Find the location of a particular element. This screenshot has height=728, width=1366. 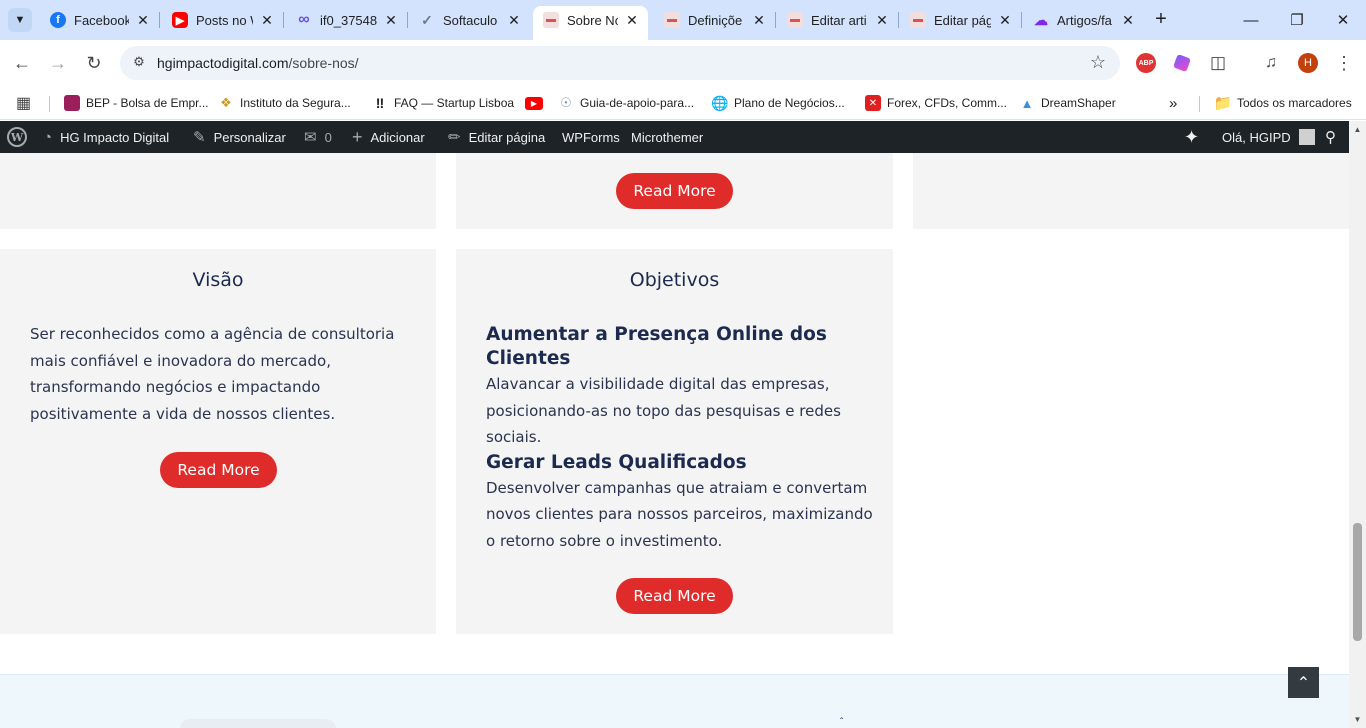

scrollbar-thumb is located at coordinates (1357, 582).